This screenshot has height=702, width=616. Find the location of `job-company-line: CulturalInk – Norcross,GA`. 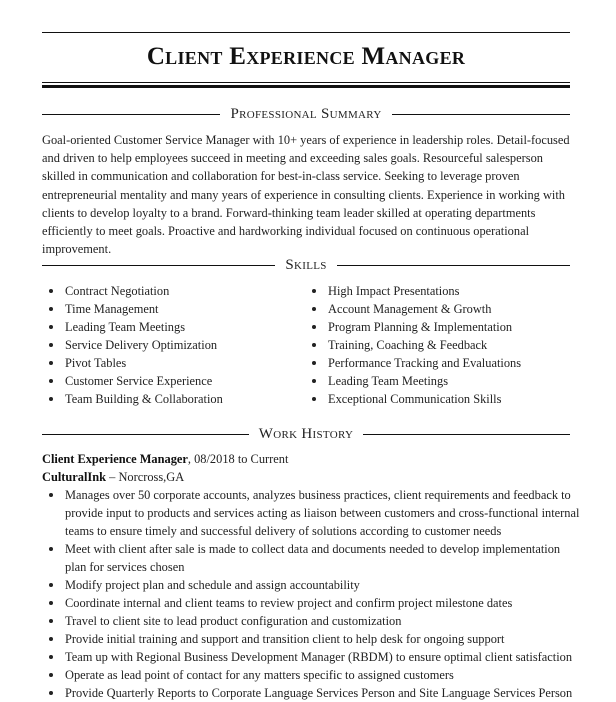

job-company-line: CulturalInk – Norcross,GA is located at coordinates (312, 477).